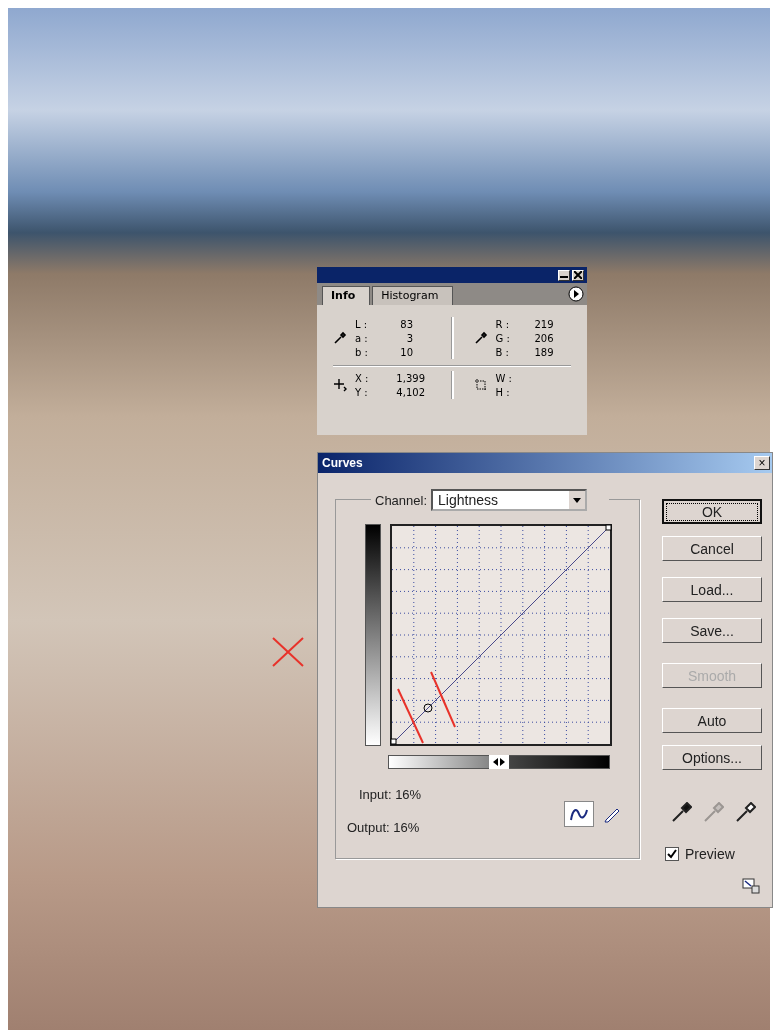 This screenshot has height=1031, width=774. What do you see at coordinates (543, 338) in the screenshot?
I see `info-value: 206` at bounding box center [543, 338].